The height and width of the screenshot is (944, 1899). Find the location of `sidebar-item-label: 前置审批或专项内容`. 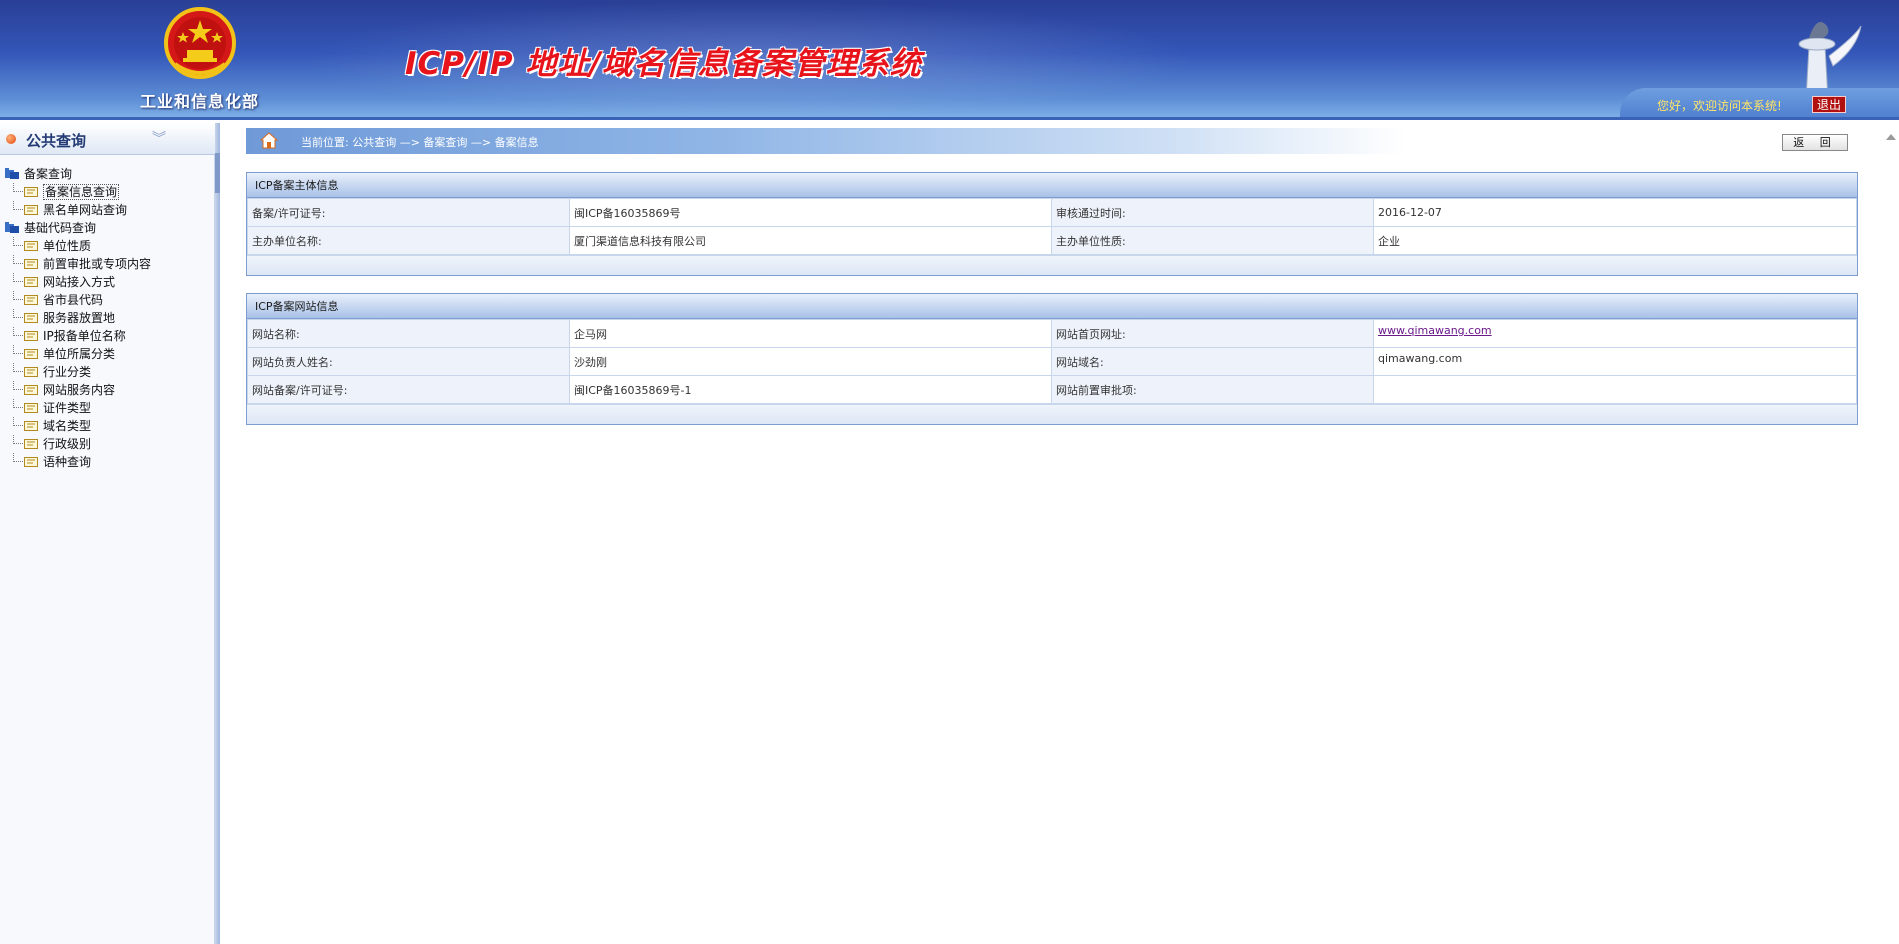

sidebar-item-label: 前置审批或专项内容 is located at coordinates (97, 264).